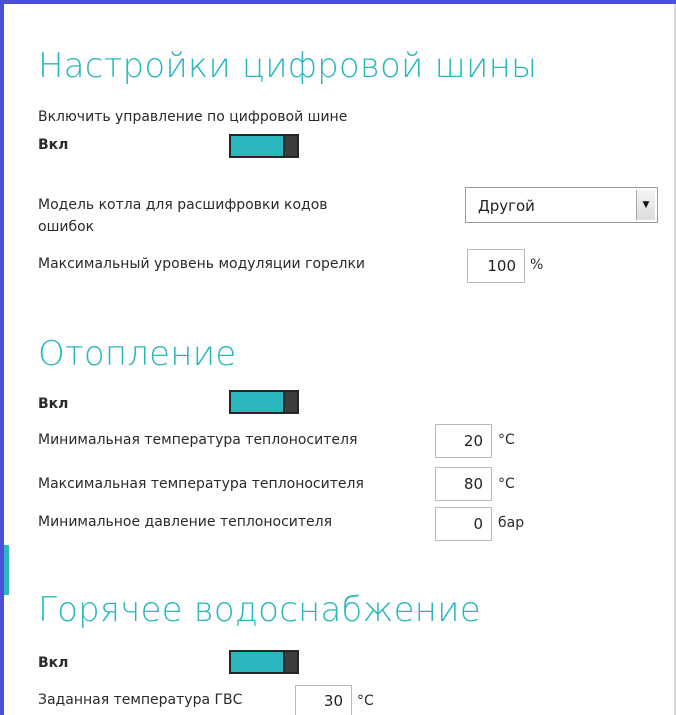 The width and height of the screenshot is (676, 715). I want to click on section-title-heating: Отопление, so click(137, 354).